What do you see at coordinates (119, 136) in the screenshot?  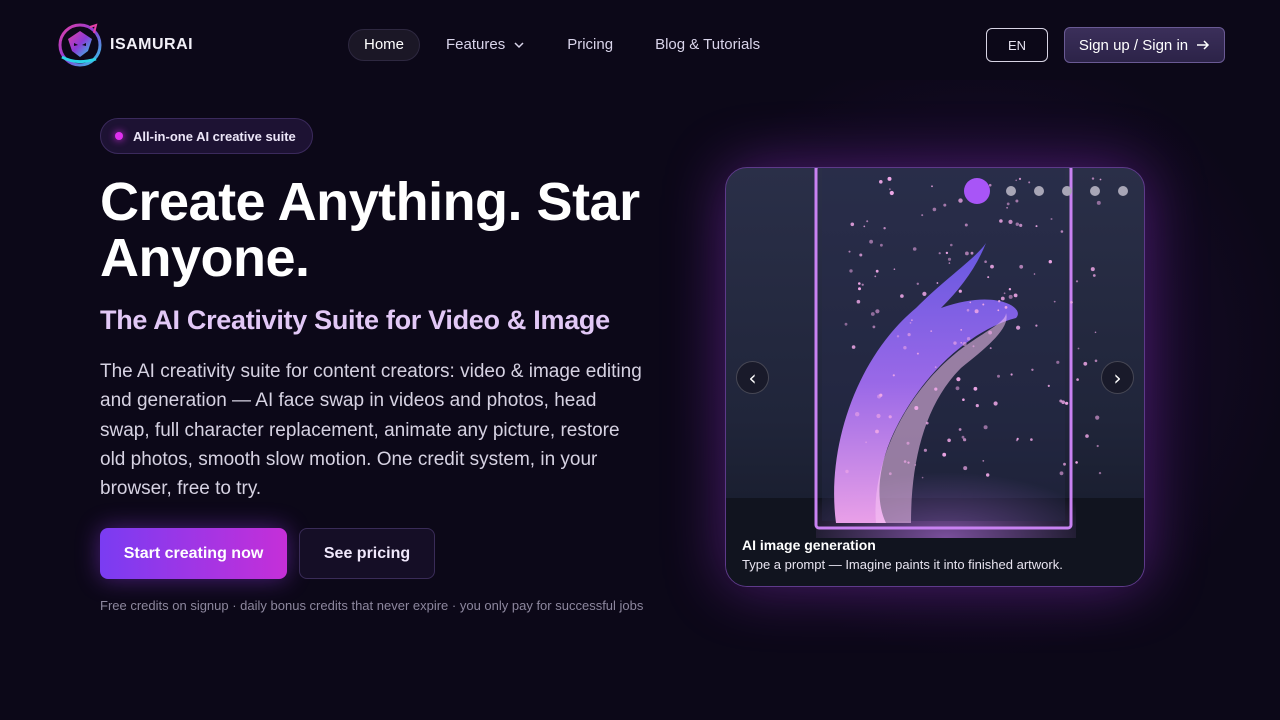 I see `badge-dot-icon` at bounding box center [119, 136].